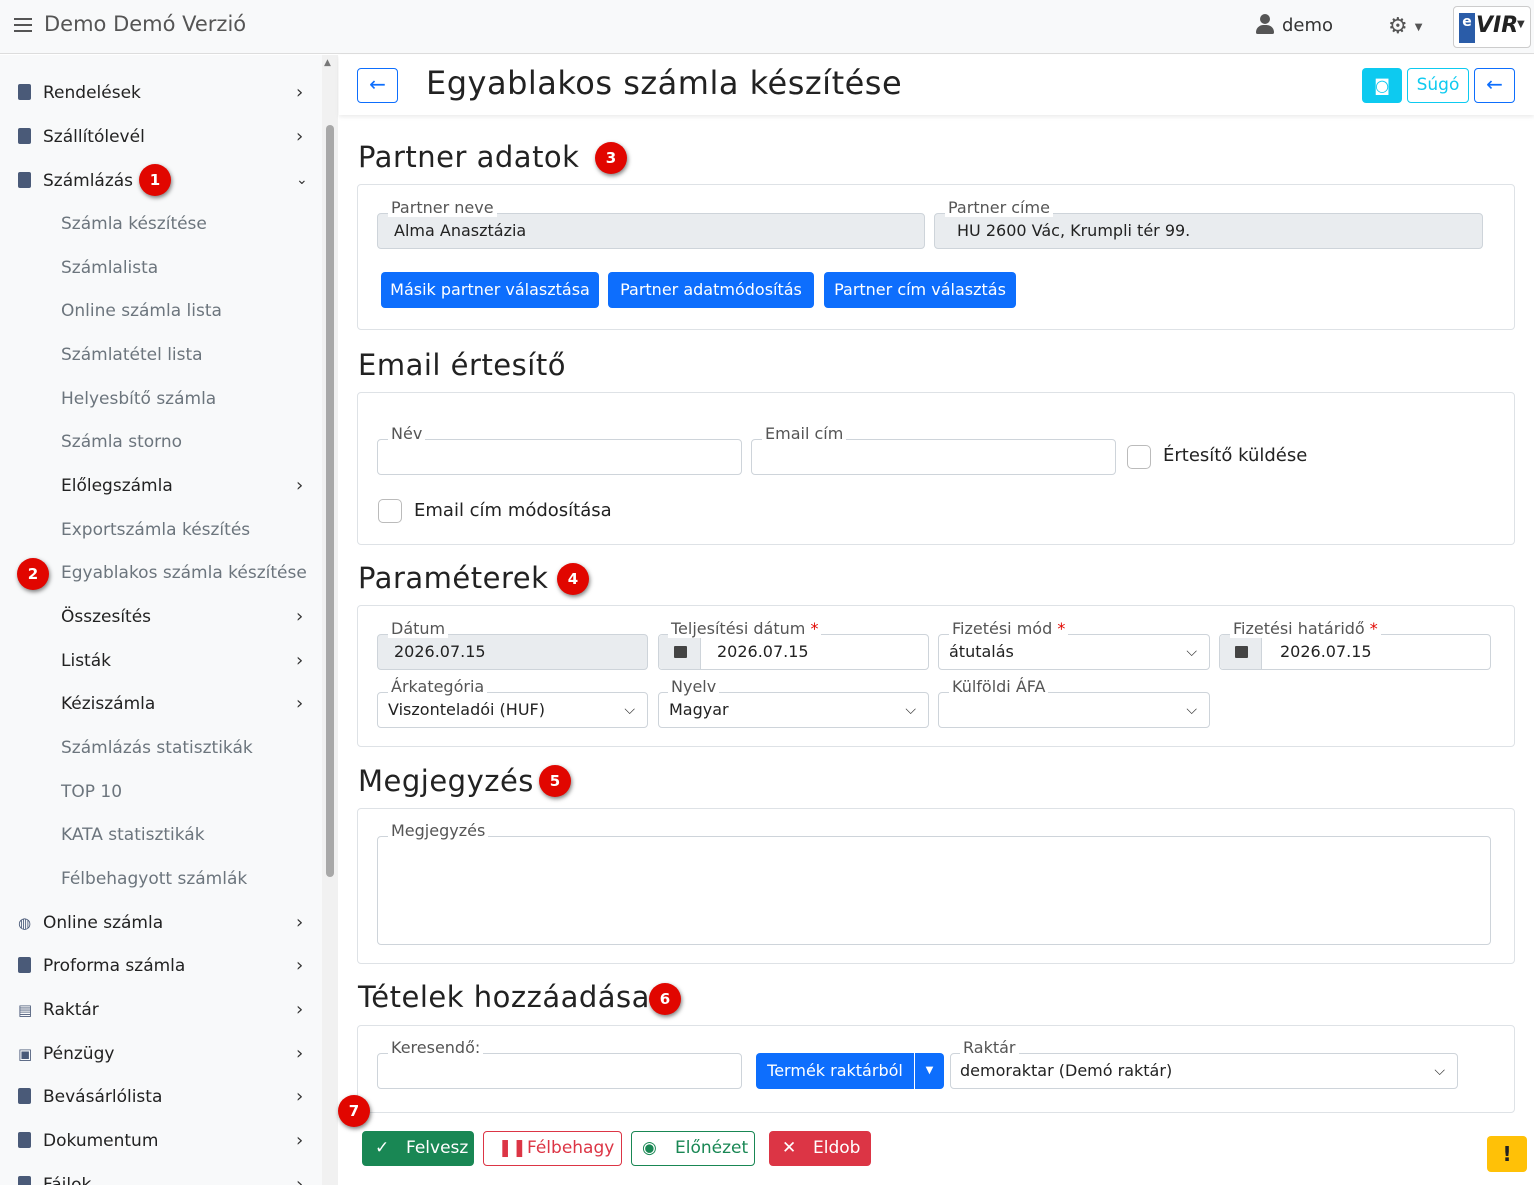  Describe the element at coordinates (1382, 85) in the screenshot. I see `chat-button: ◙` at that location.